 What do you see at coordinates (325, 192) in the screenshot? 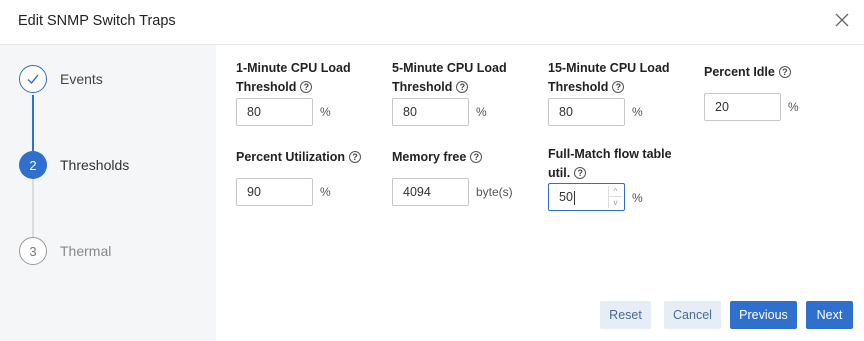
I see `util-unit: %` at bounding box center [325, 192].